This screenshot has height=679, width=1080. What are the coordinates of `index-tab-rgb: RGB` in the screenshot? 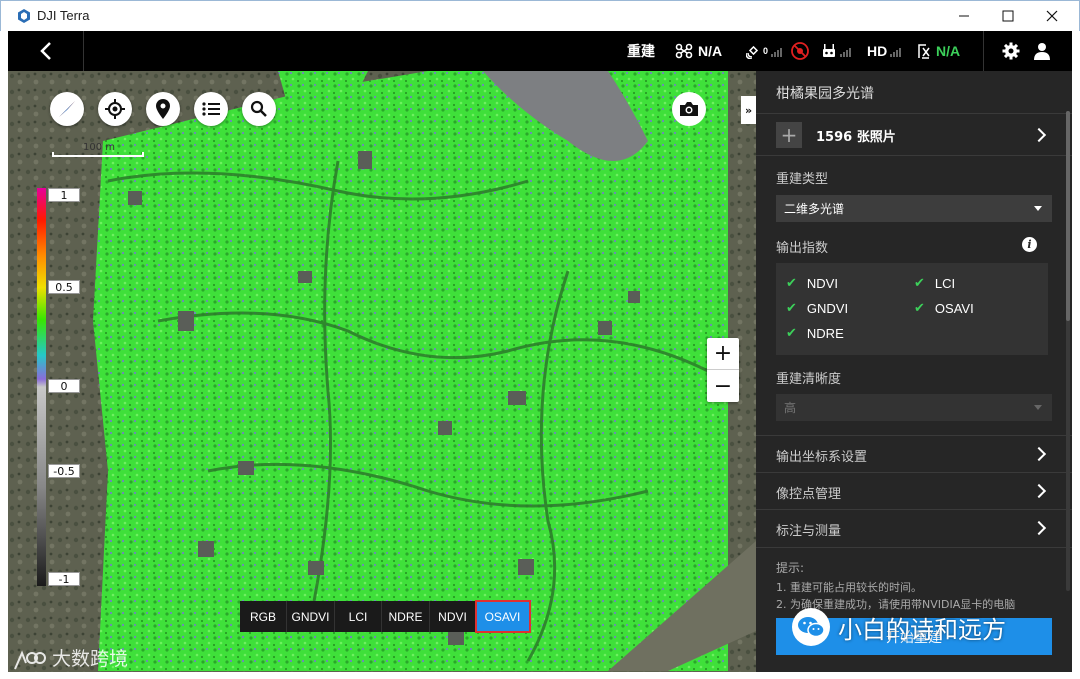 It's located at (263, 616).